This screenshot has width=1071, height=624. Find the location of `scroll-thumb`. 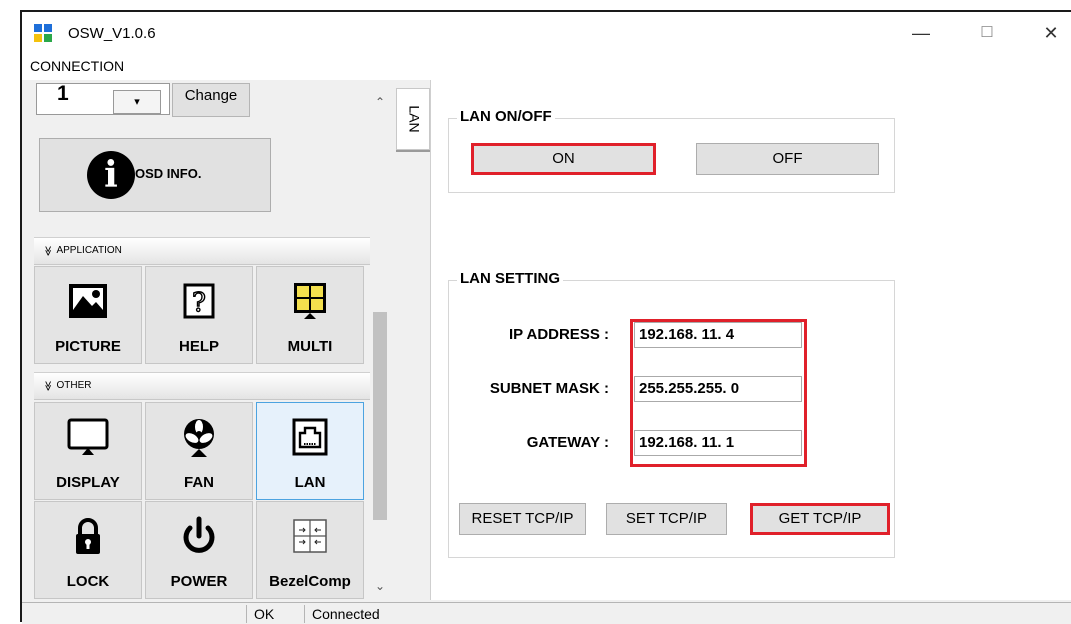

scroll-thumb is located at coordinates (380, 416).